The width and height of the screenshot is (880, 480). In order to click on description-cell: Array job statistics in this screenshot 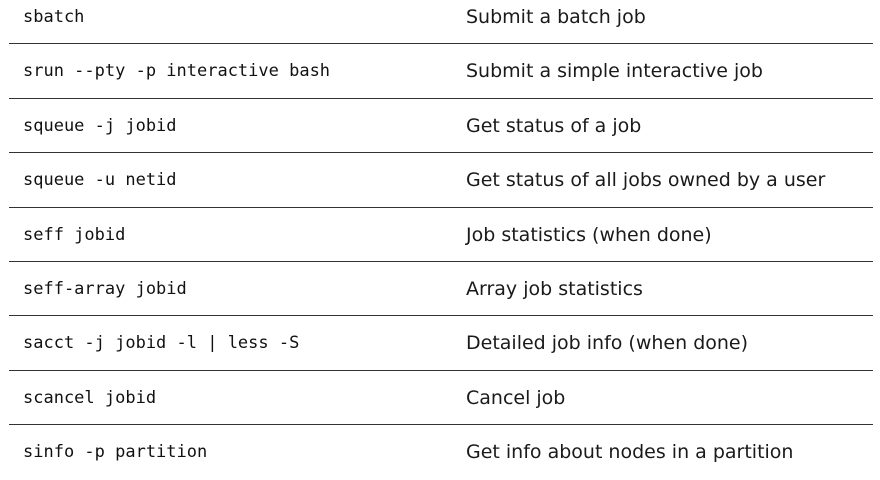, I will do `click(554, 288)`.